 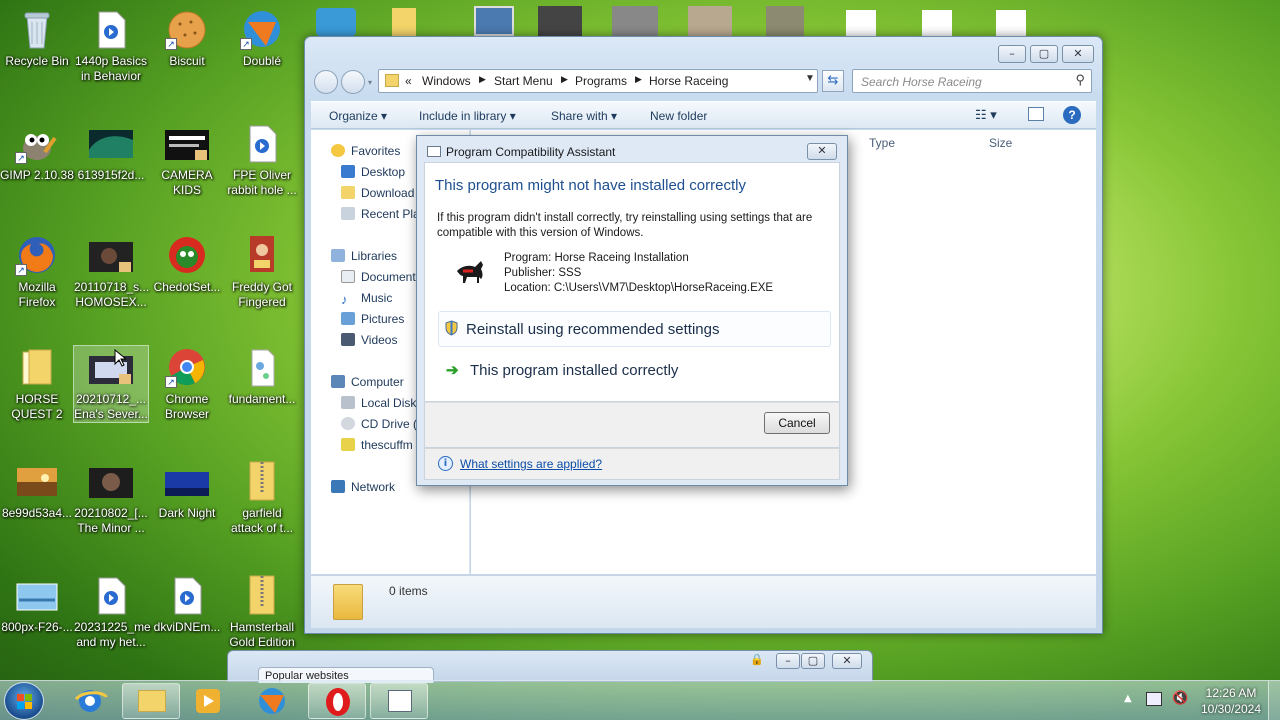 What do you see at coordinates (187, 38) in the screenshot?
I see `desktop-icon-biscuit: ↗ Biscuit` at bounding box center [187, 38].